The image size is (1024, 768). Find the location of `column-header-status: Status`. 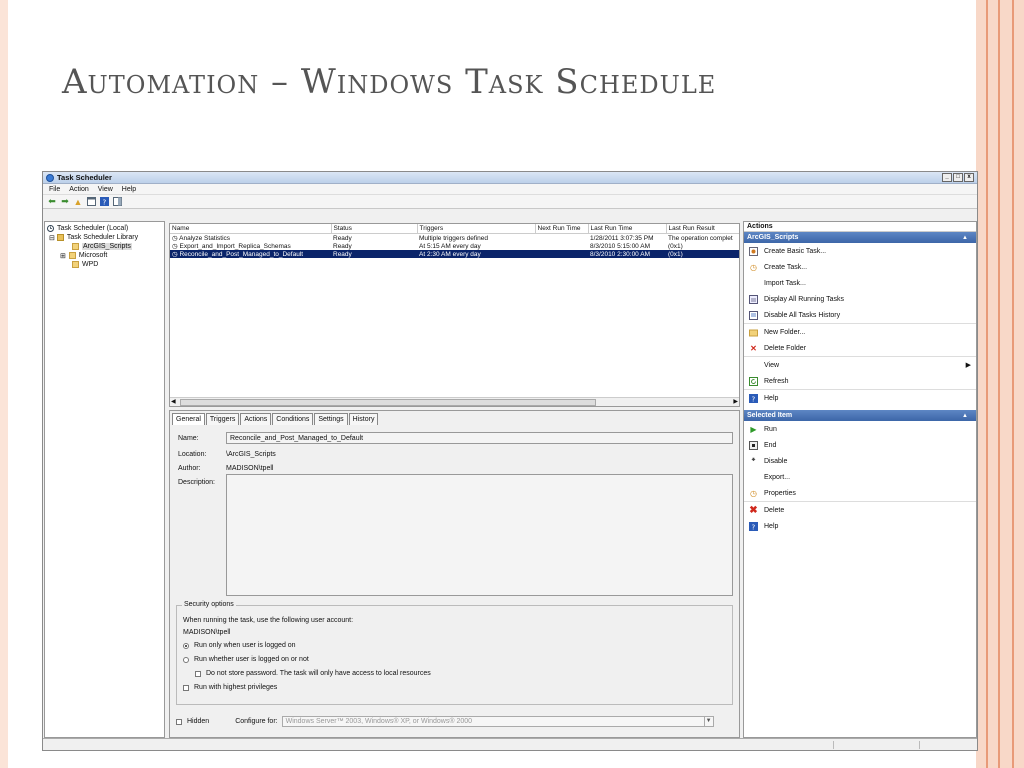

column-header-status: Status is located at coordinates (374, 229).